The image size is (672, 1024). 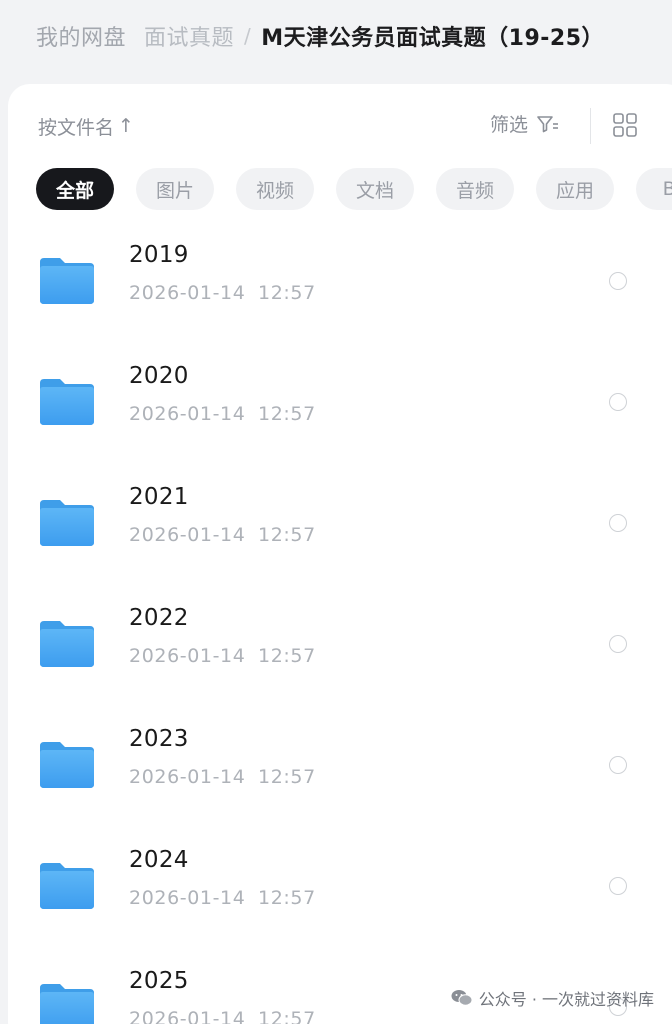 I want to click on file-type-tabs: 全部 图片 视频 文档 音频 应用 BT, so click(x=354, y=189).